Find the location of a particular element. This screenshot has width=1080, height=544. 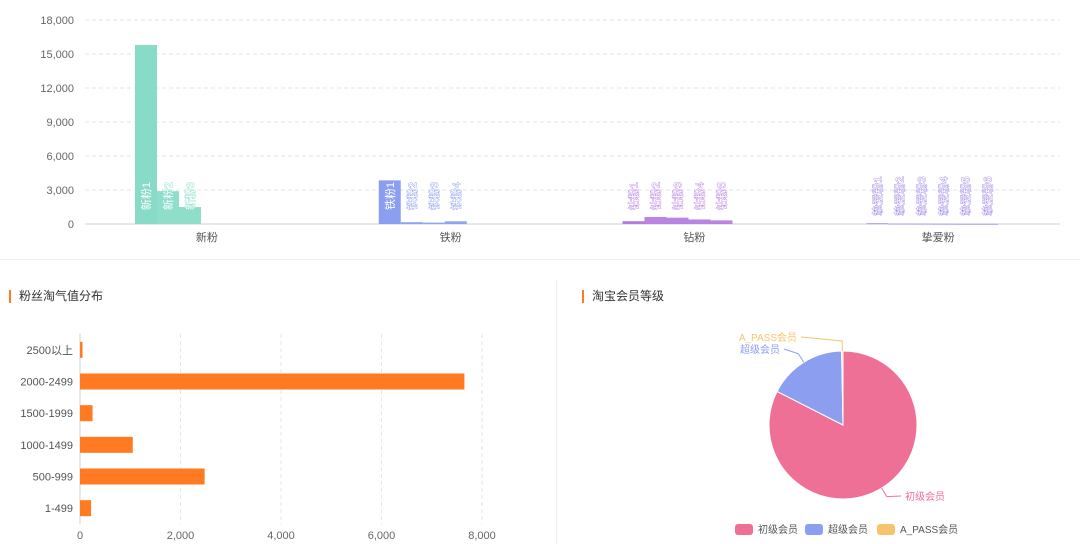

pie-slice-label: A_PASS会员 is located at coordinates (768, 337).